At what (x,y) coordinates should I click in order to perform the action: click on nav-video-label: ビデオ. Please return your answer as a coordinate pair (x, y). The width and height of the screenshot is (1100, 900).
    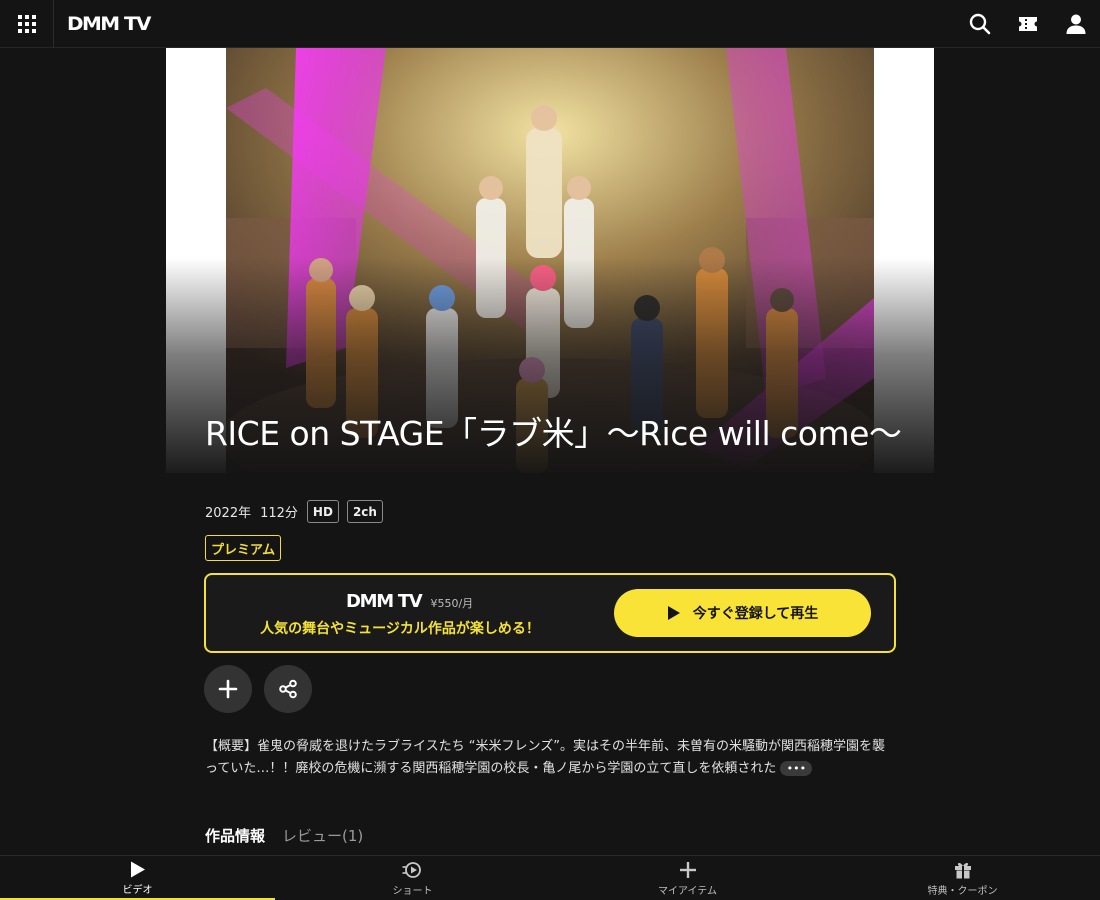
    Looking at the image, I should click on (137, 890).